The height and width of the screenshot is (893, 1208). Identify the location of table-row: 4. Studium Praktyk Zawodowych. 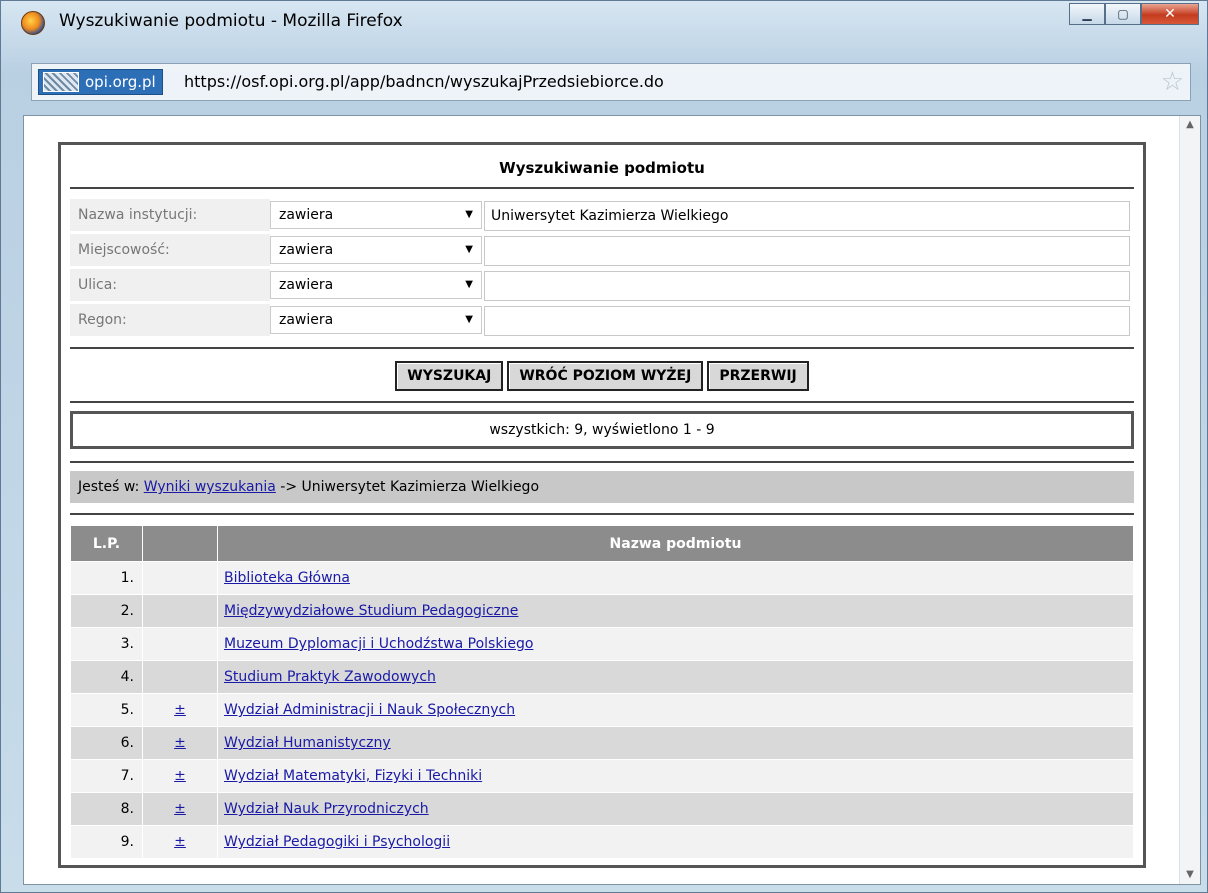
(602, 677).